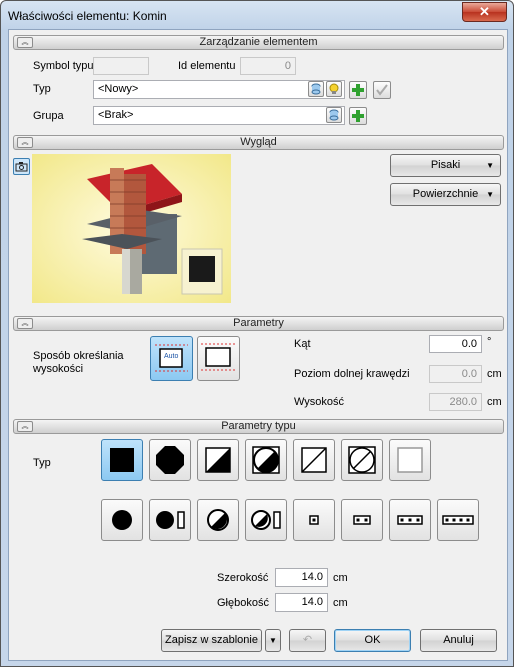 The width and height of the screenshot is (514, 667). I want to click on type-label: Typ, so click(42, 89).